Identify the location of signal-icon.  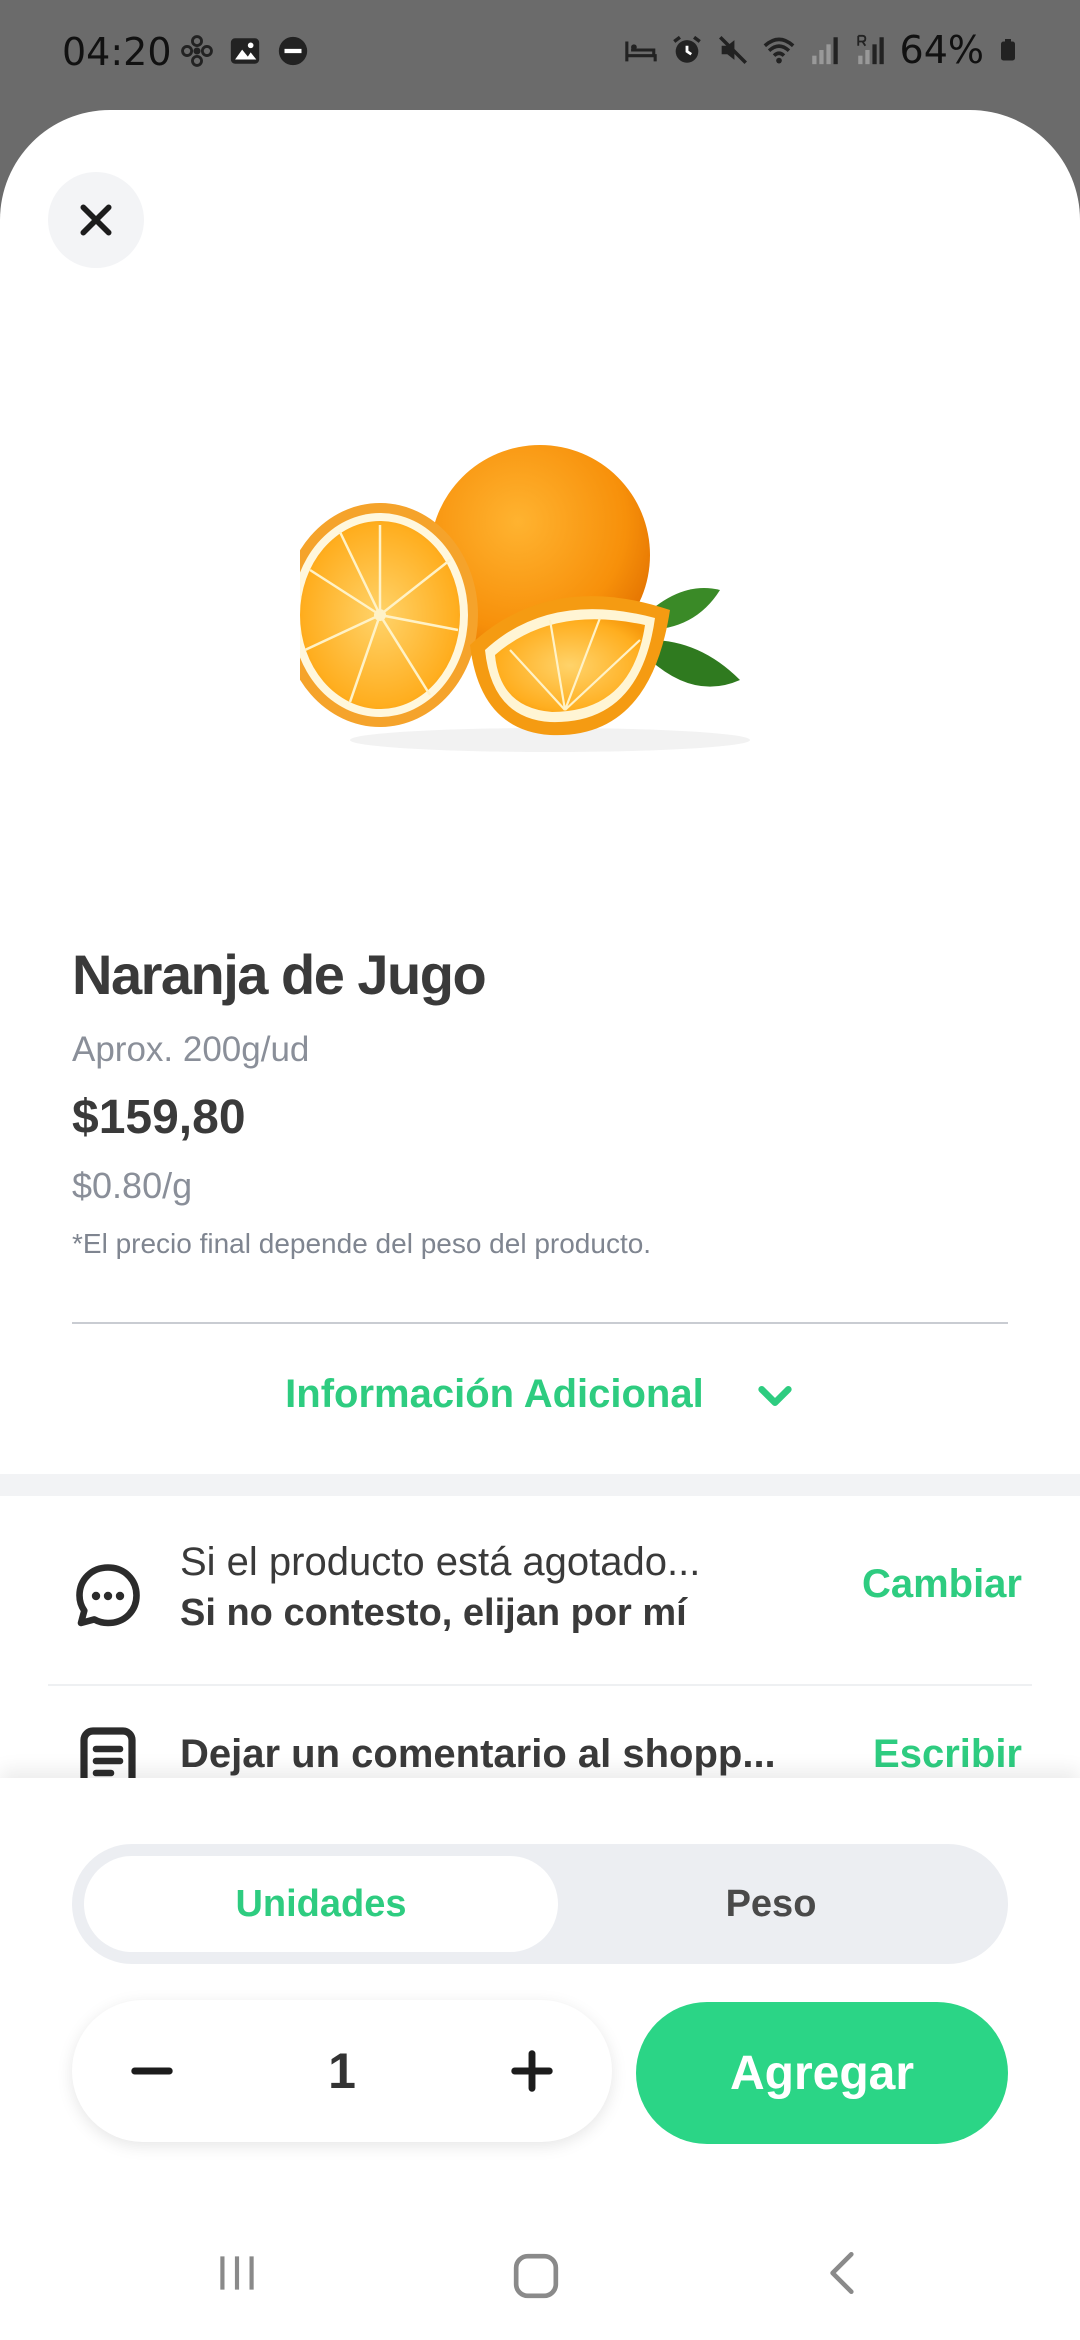
(824, 51).